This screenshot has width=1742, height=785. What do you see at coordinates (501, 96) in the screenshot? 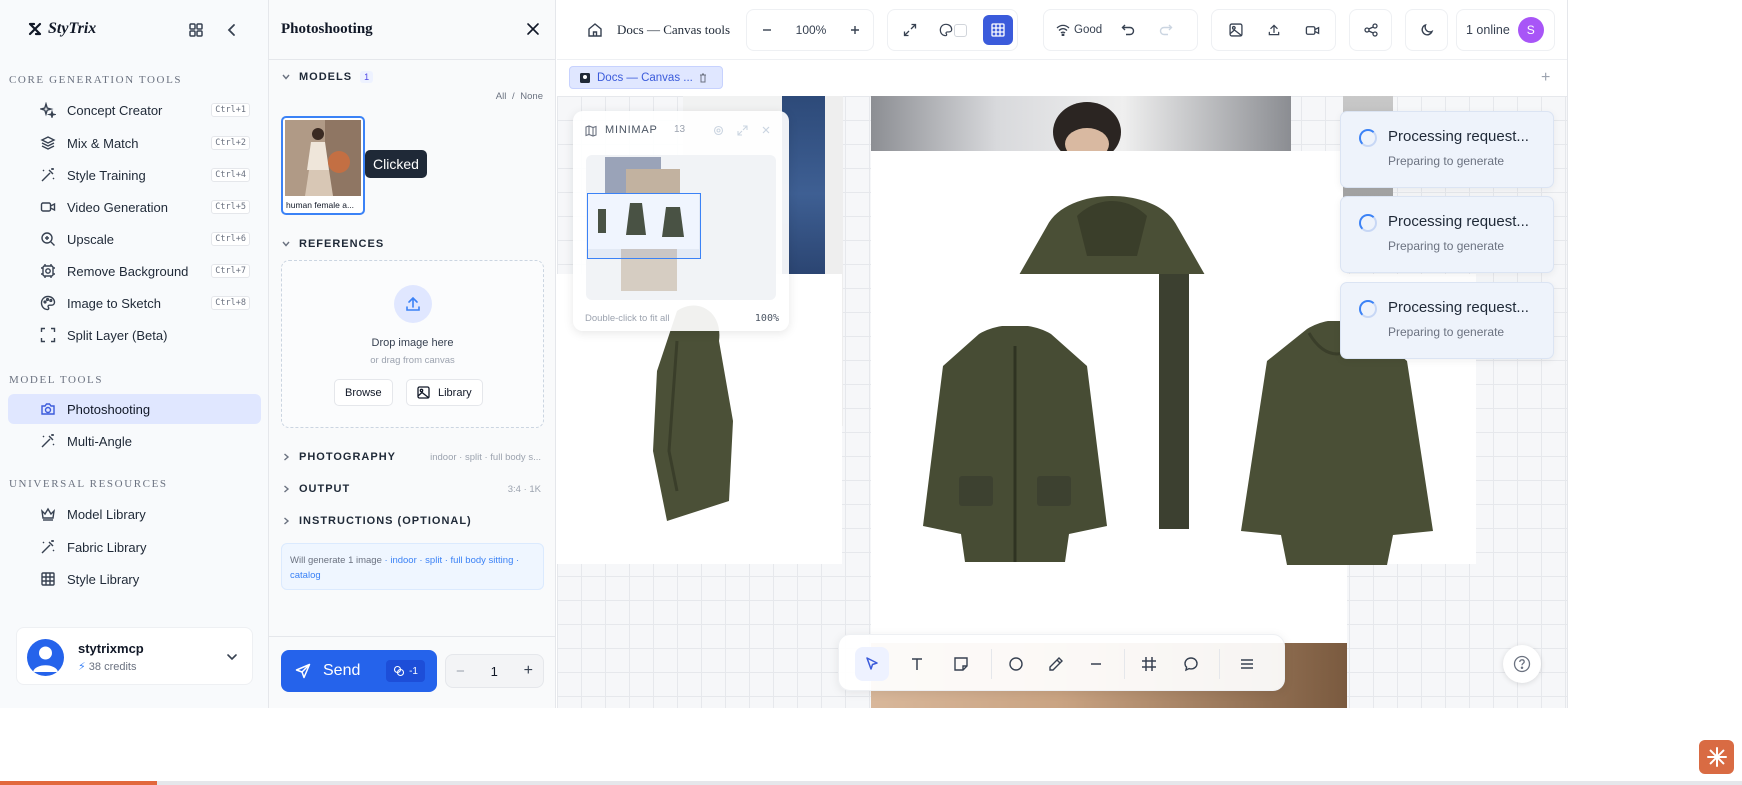
I see `select-all-link: All` at bounding box center [501, 96].